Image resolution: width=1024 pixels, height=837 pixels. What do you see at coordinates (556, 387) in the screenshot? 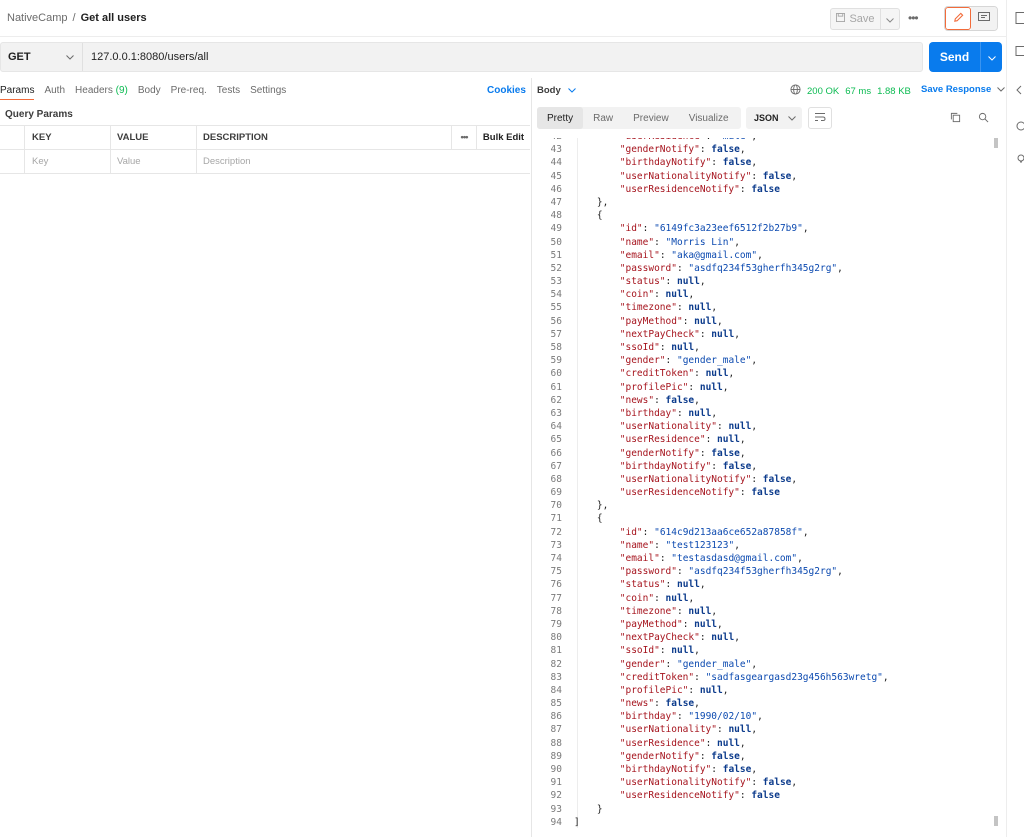
I see `line-number: 61` at bounding box center [556, 387].